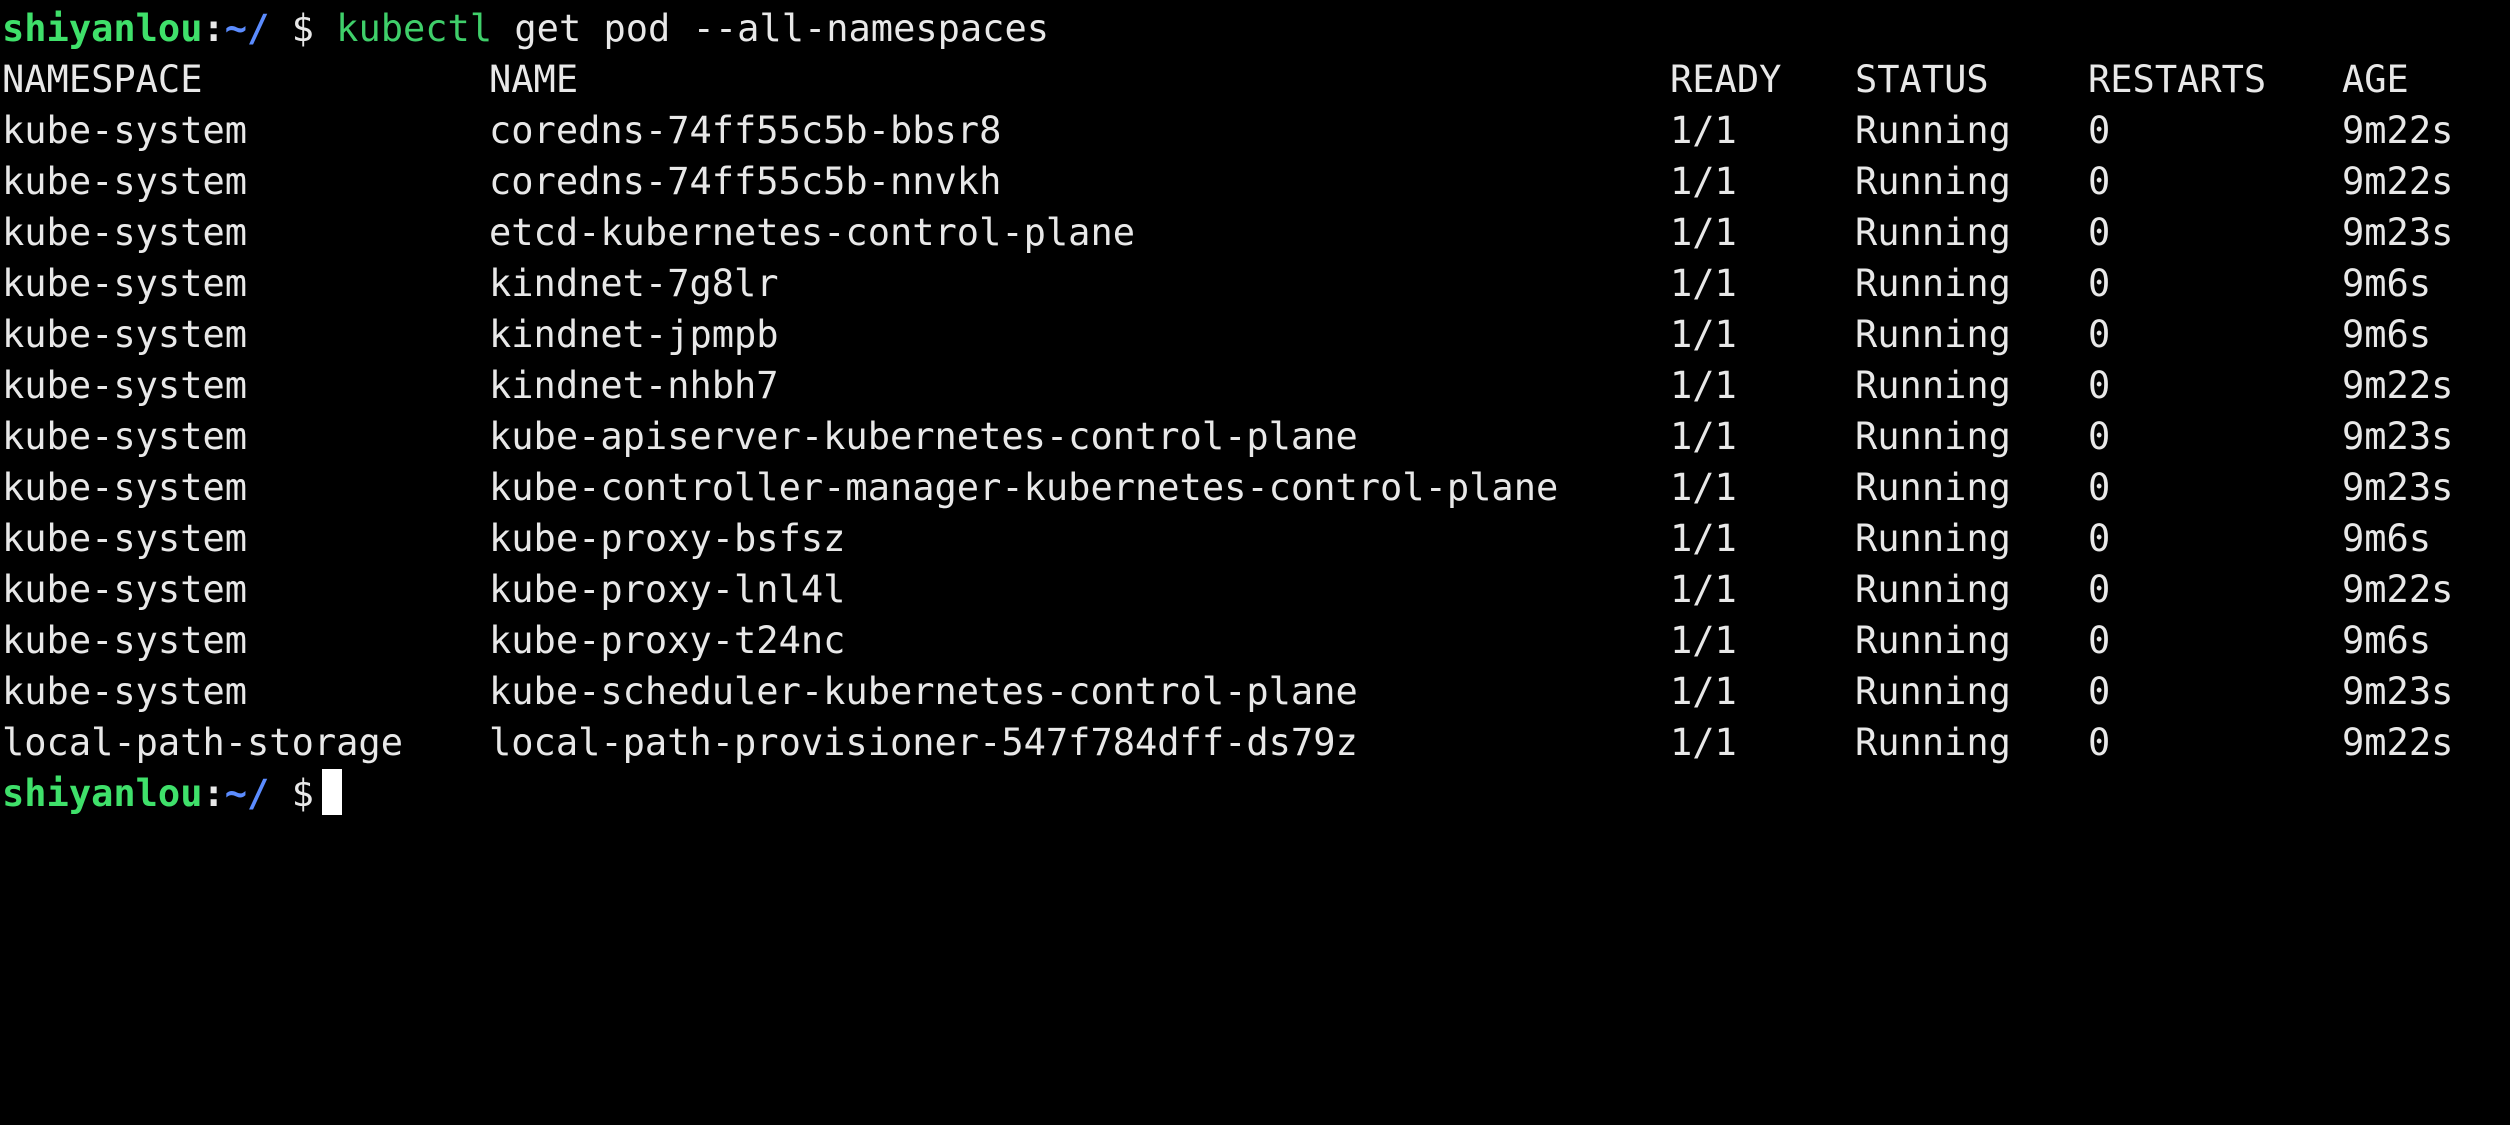 Image resolution: width=2510 pixels, height=1125 pixels. What do you see at coordinates (1922, 79) in the screenshot?
I see `header-status: STATUS` at bounding box center [1922, 79].